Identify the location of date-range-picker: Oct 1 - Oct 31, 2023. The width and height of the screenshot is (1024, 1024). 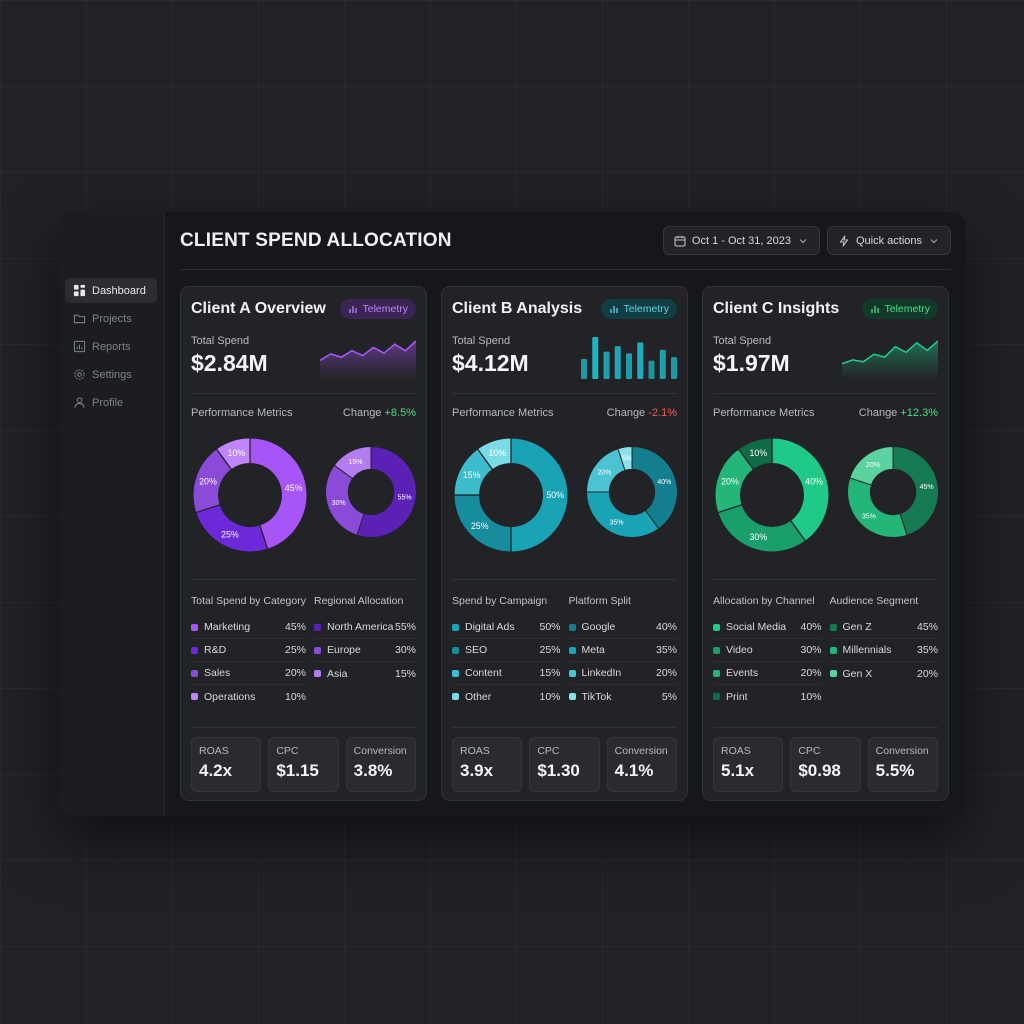
(741, 240).